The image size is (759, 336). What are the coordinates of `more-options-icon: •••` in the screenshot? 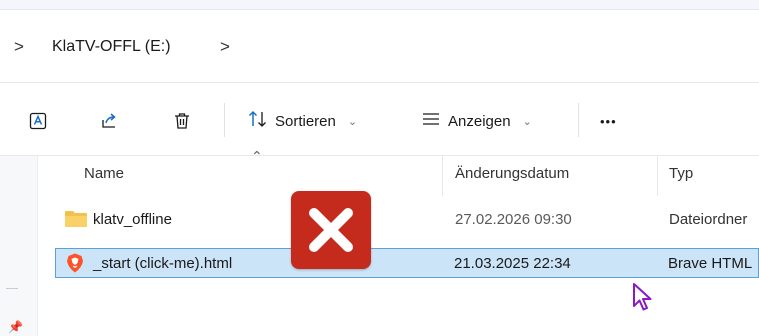 It's located at (608, 121).